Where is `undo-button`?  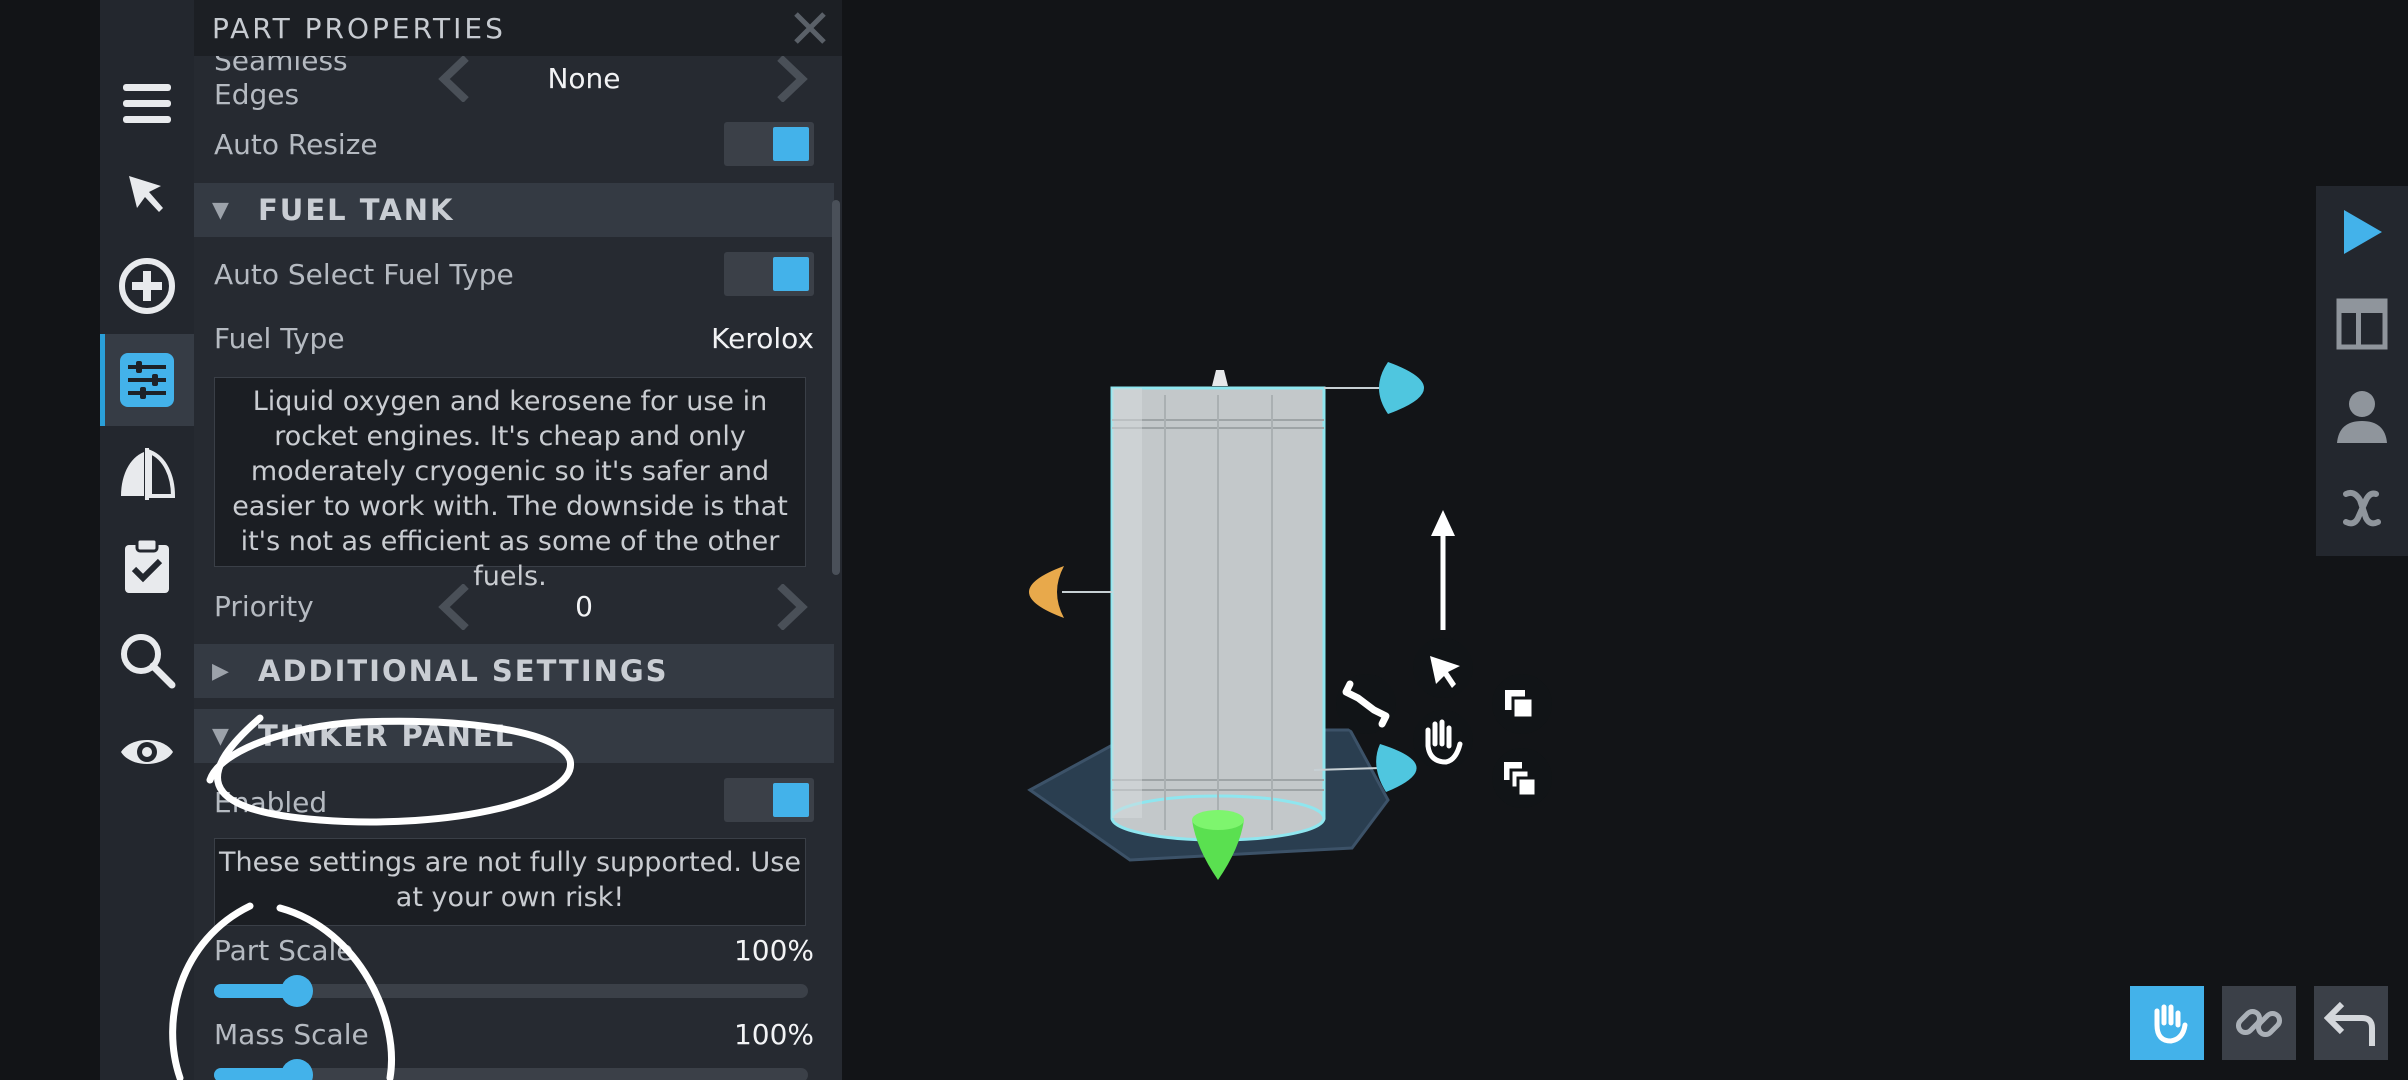 undo-button is located at coordinates (2351, 1023).